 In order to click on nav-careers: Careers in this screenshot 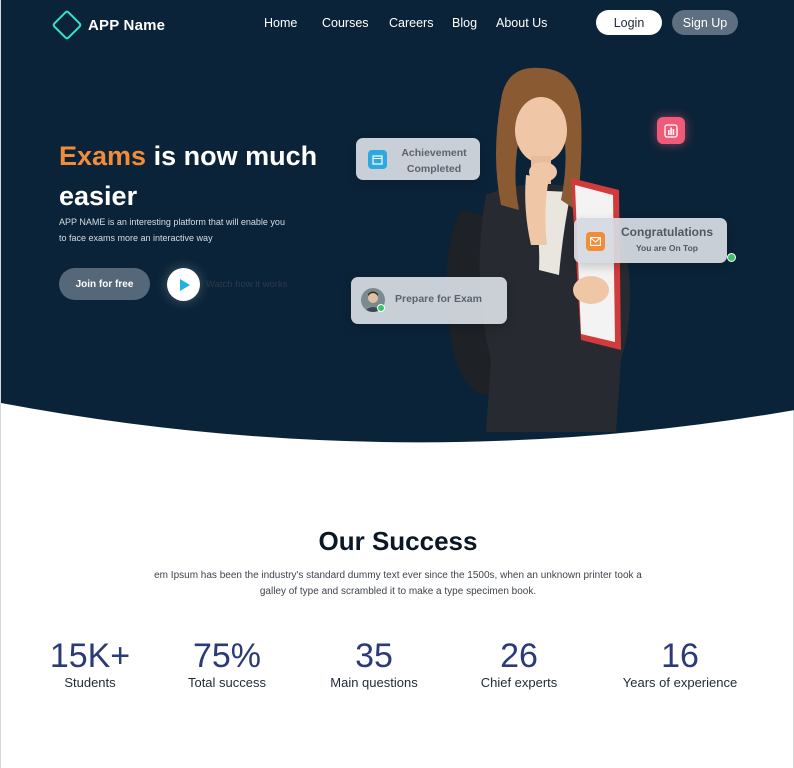, I will do `click(411, 23)`.